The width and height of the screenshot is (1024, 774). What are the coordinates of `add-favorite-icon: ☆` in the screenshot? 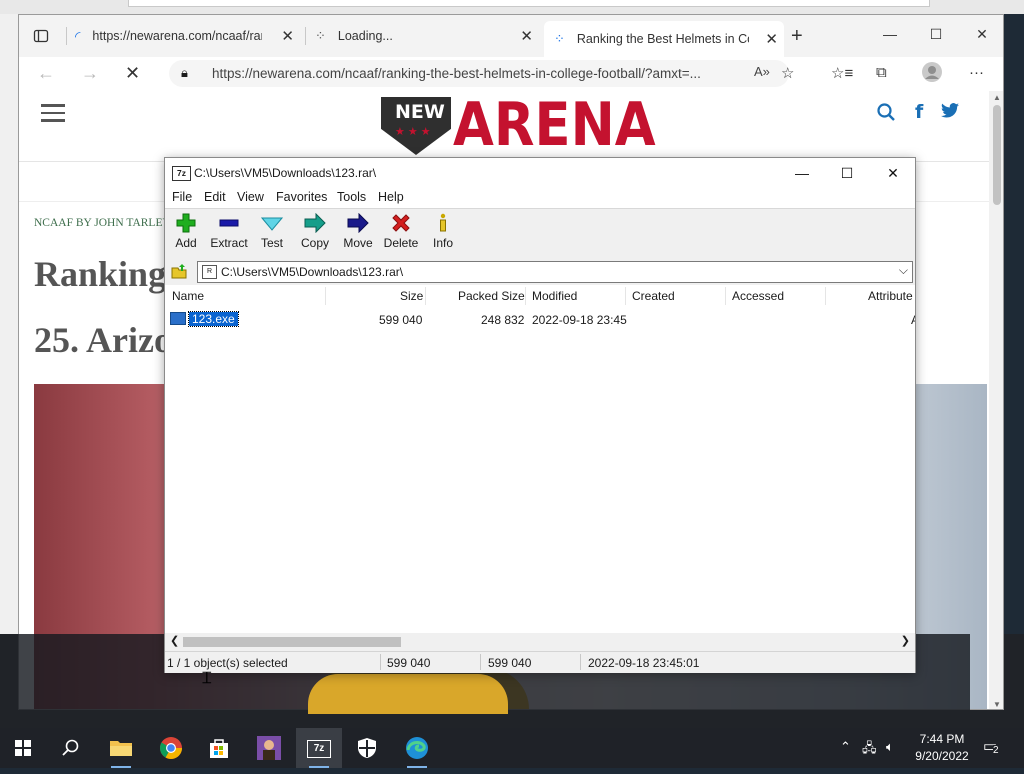 It's located at (787, 73).